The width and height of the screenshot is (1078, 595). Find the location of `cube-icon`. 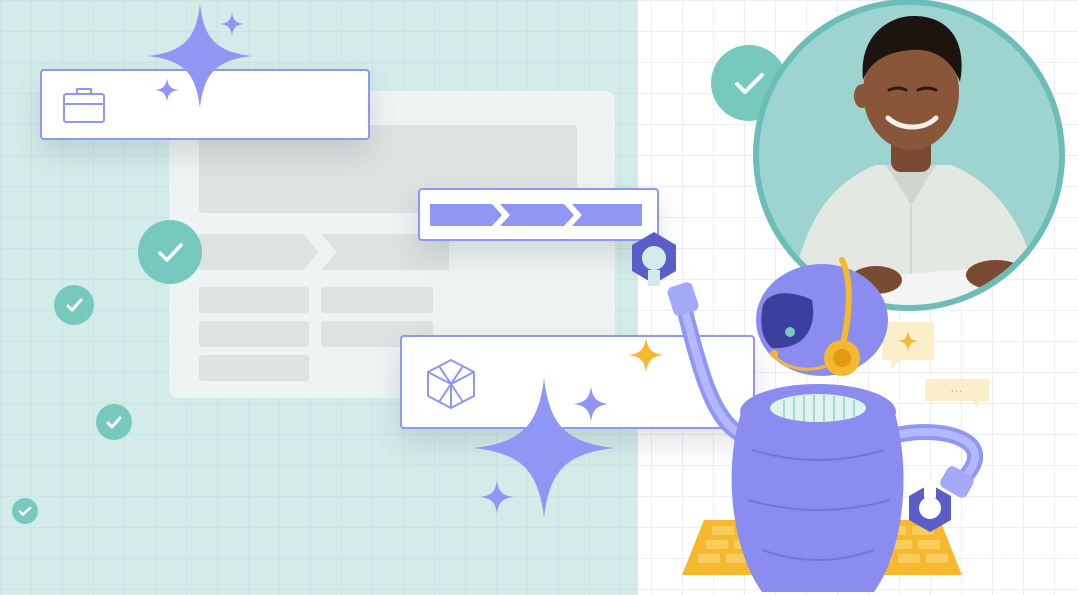

cube-icon is located at coordinates (451, 384).